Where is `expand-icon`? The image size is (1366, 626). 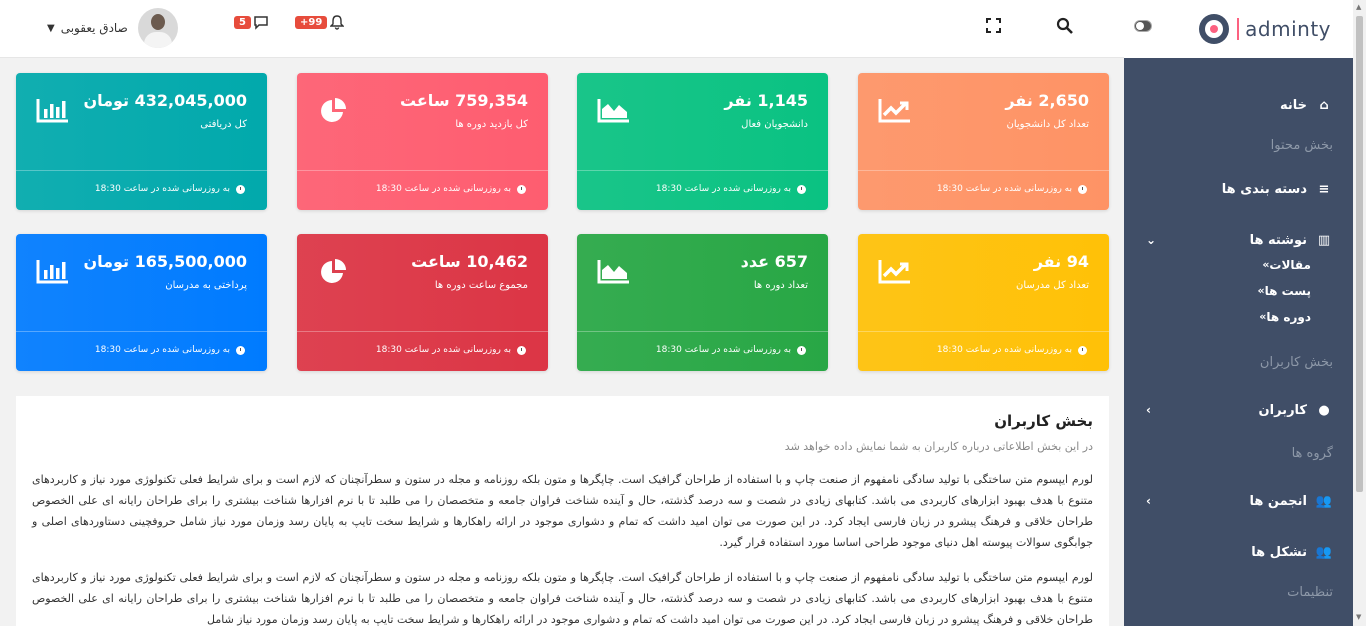
expand-icon is located at coordinates (993, 25).